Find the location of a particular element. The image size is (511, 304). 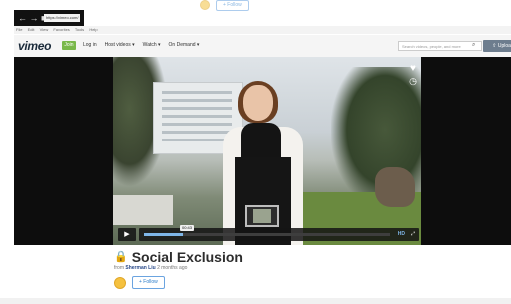

follow-row: + Follow is located at coordinates (139, 282).